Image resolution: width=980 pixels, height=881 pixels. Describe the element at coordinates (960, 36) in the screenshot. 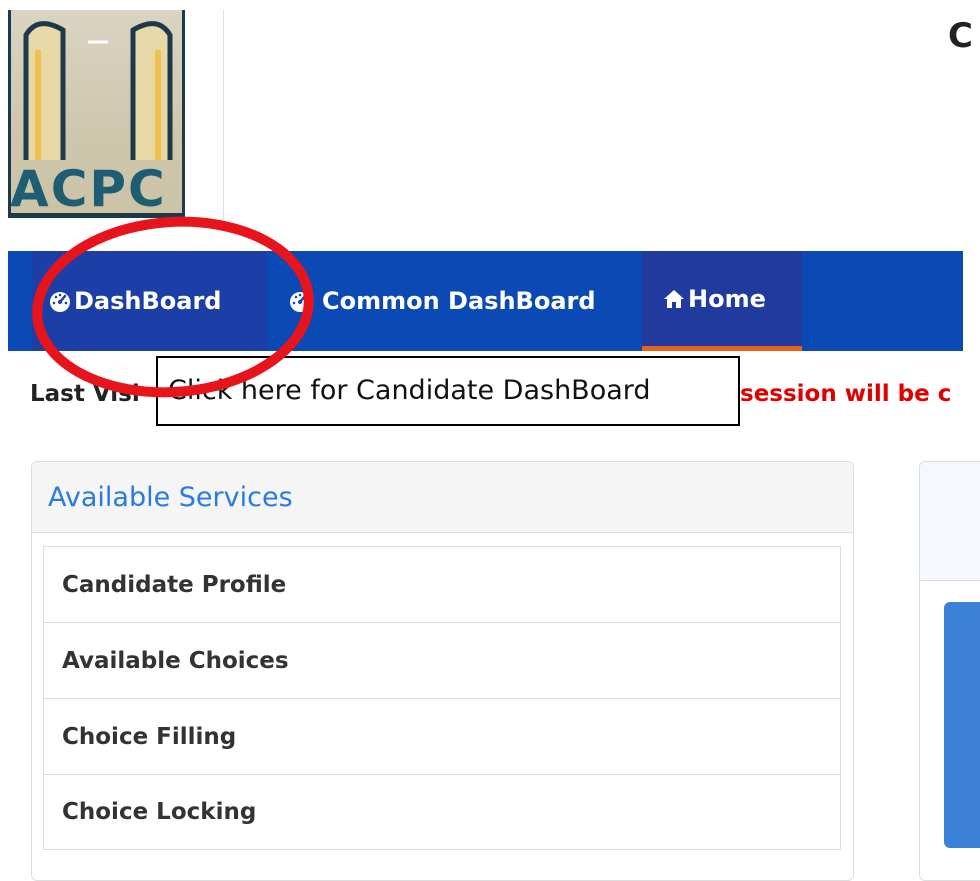

I see `header-title: C` at that location.